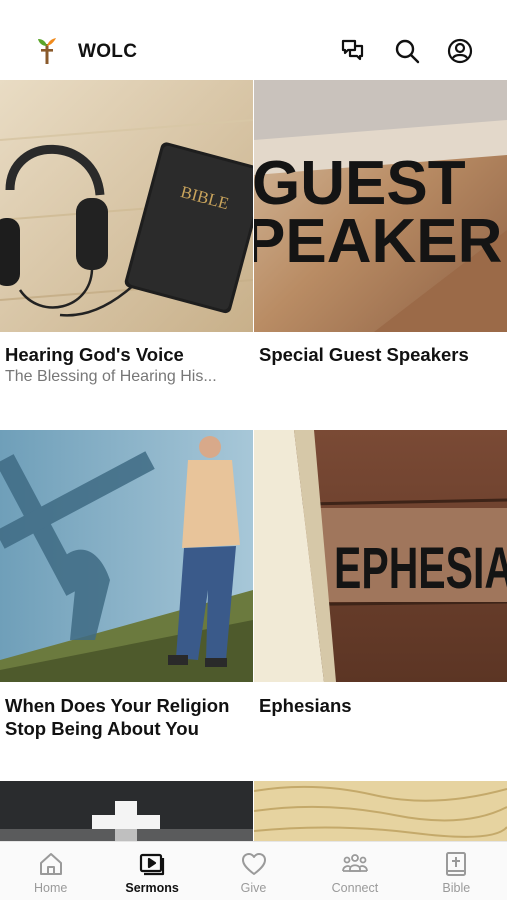  Describe the element at coordinates (127, 354) in the screenshot. I see `sermon-title: Hearing God's Voice` at that location.